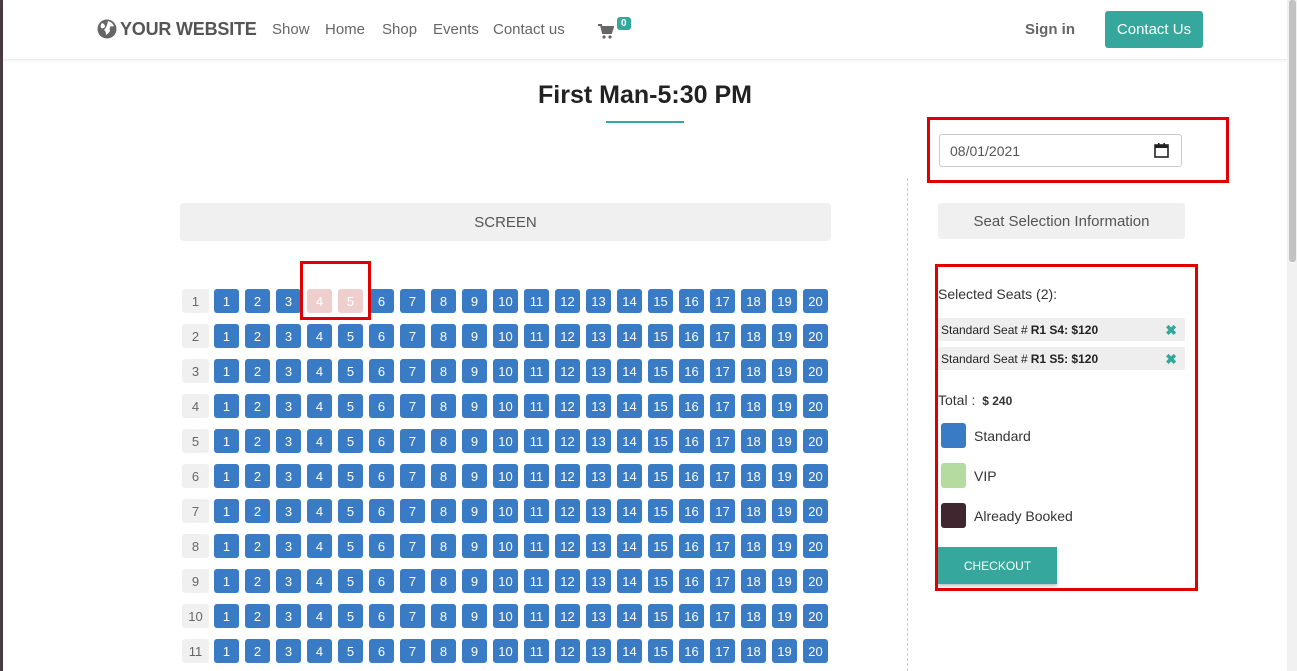 This screenshot has height=671, width=1297. I want to click on cart-link: 0, so click(616, 30).